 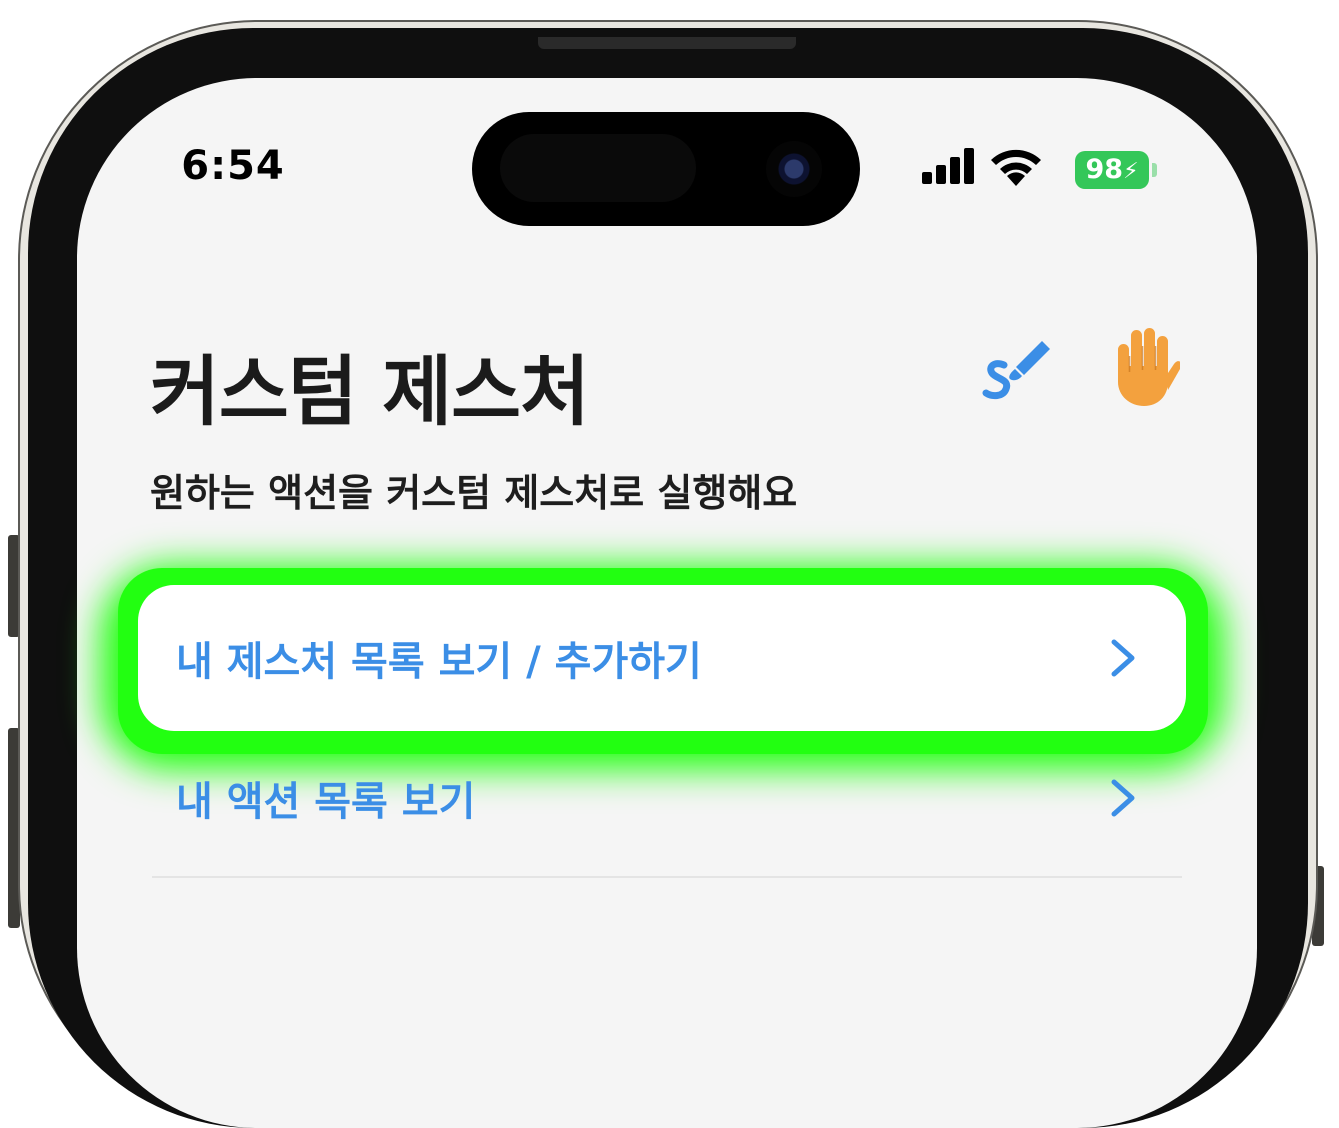 What do you see at coordinates (667, 877) in the screenshot?
I see `section-divider` at bounding box center [667, 877].